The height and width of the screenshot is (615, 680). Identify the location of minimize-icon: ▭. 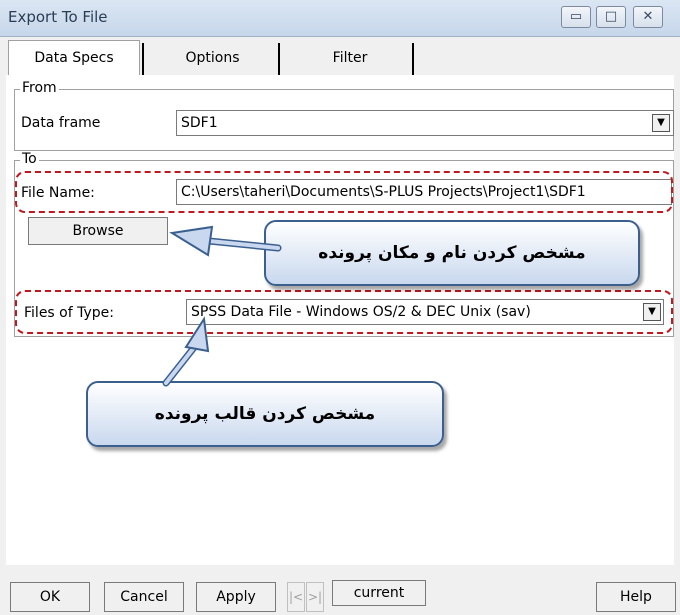
(576, 16).